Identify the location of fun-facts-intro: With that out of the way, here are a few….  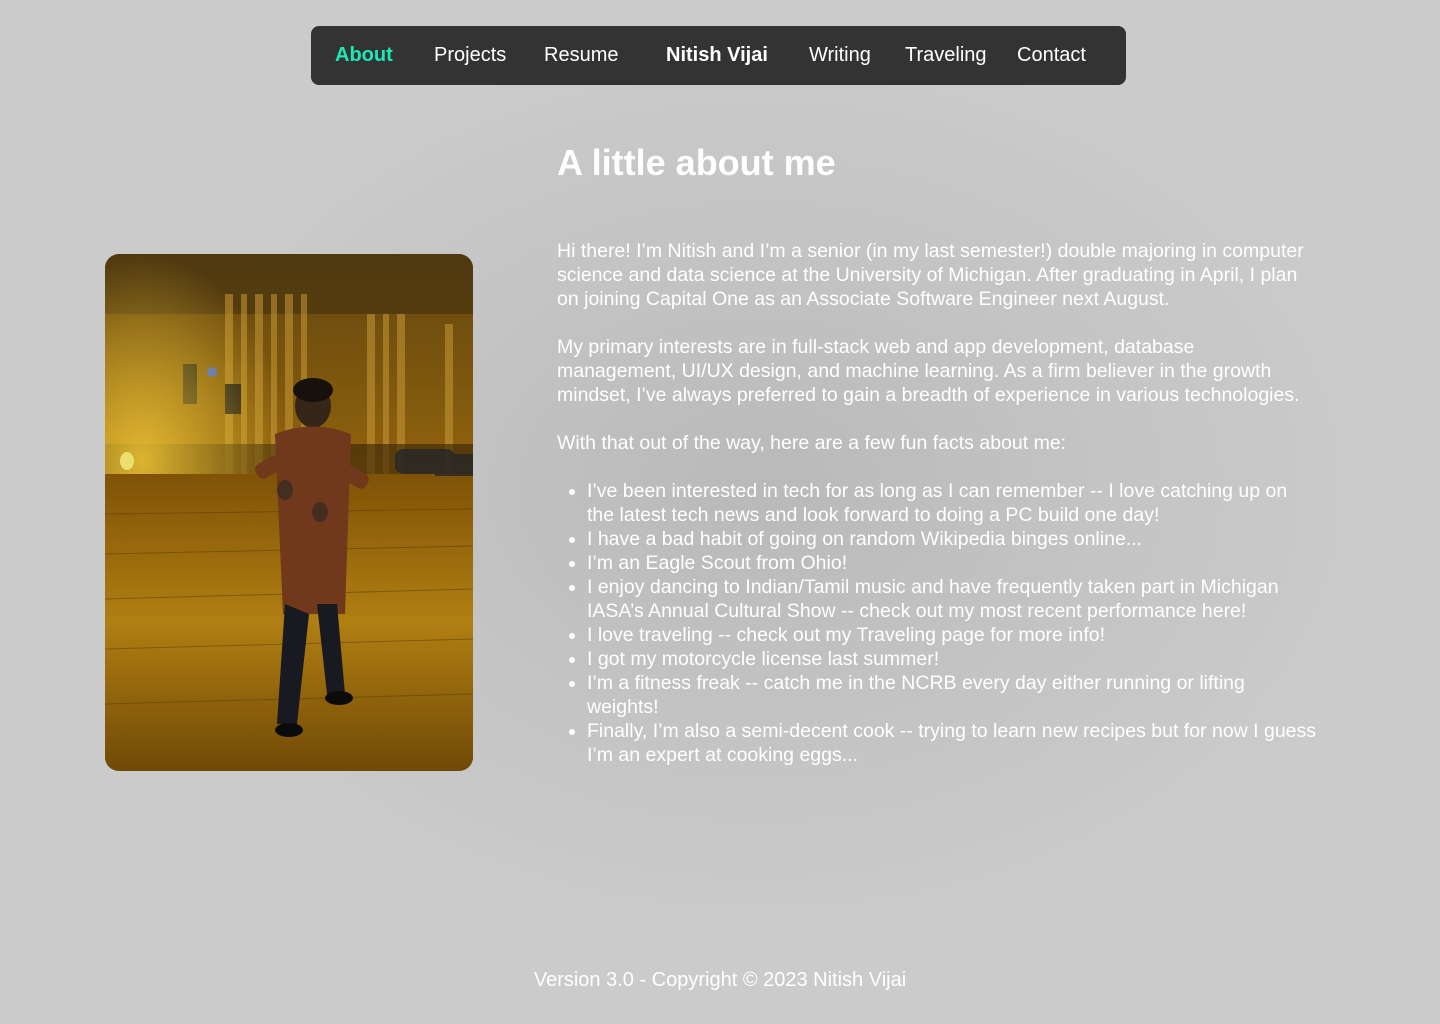
(812, 443).